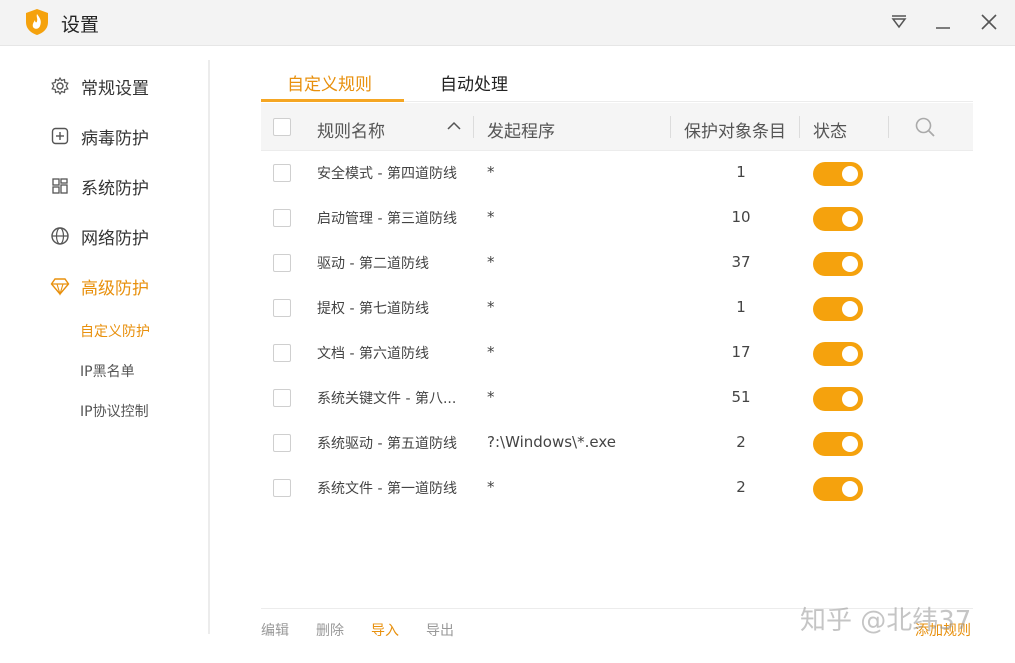 The width and height of the screenshot is (1015, 663). What do you see at coordinates (899, 22) in the screenshot?
I see `dropdown-triangle-icon` at bounding box center [899, 22].